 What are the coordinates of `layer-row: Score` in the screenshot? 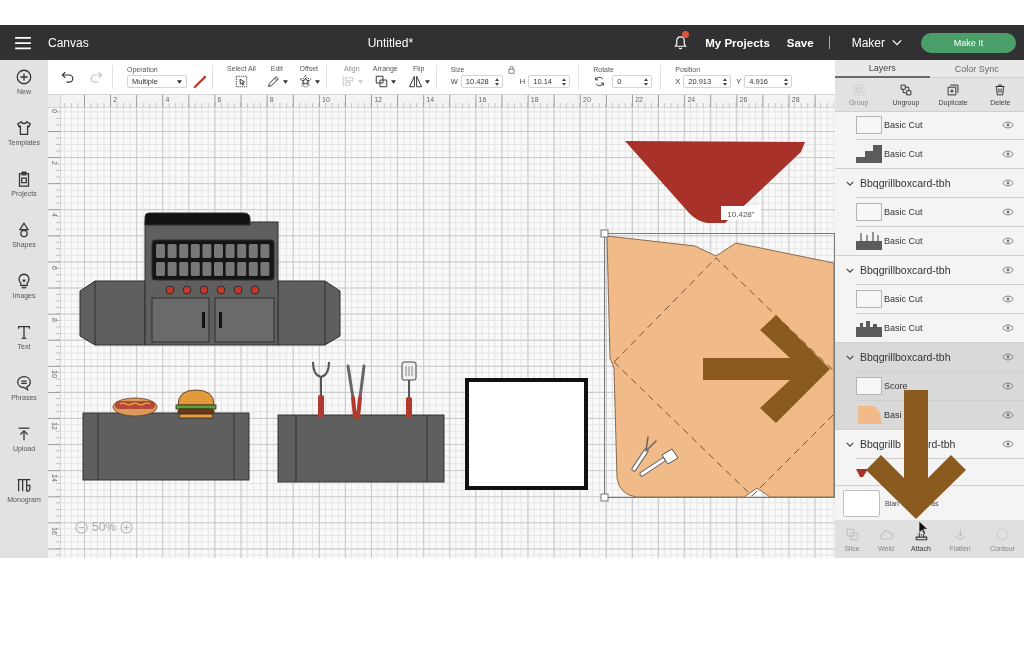 It's located at (929, 385).